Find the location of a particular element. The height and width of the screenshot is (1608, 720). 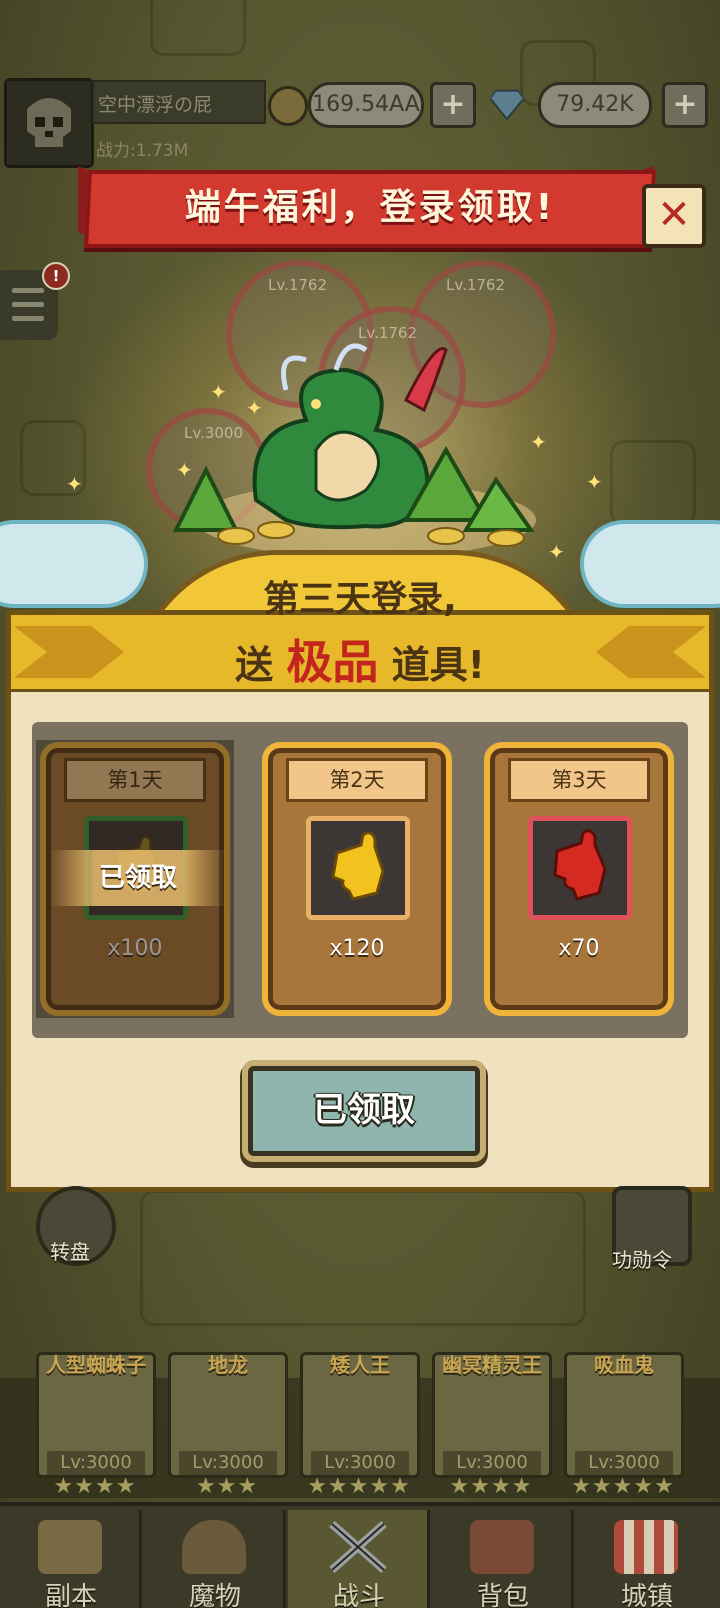

nav-battle: 战斗 is located at coordinates (359, 1559).